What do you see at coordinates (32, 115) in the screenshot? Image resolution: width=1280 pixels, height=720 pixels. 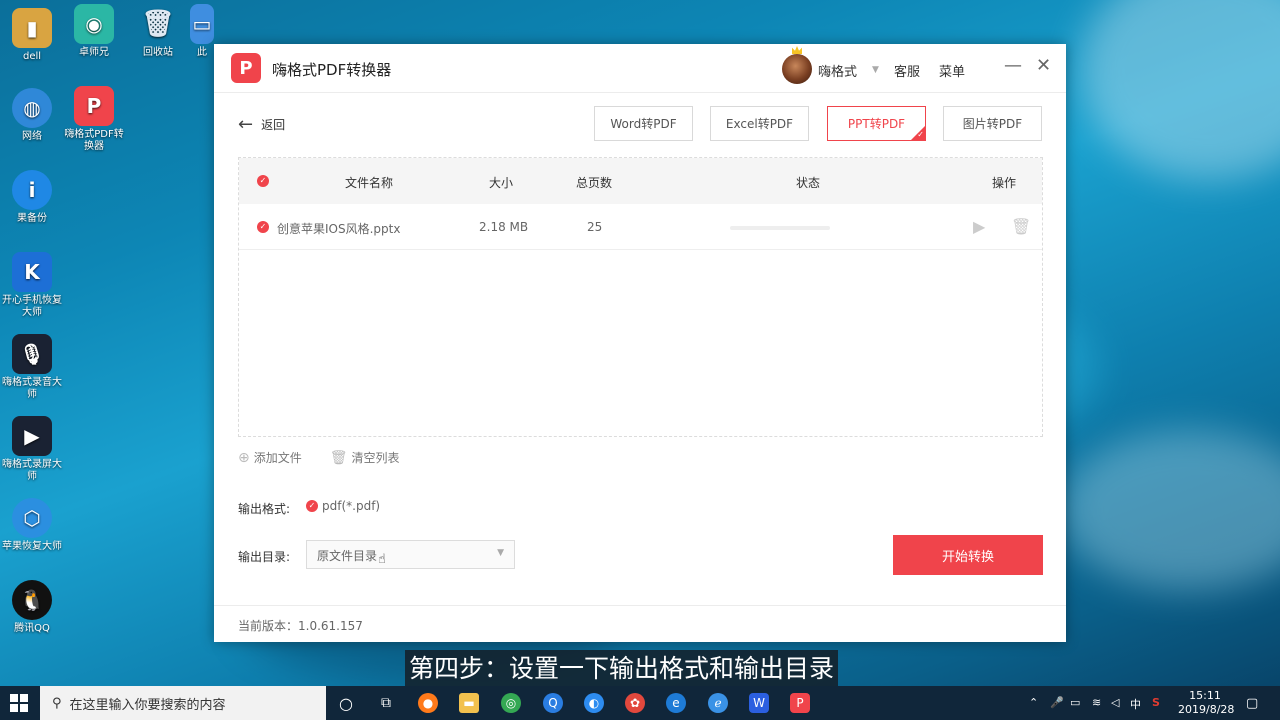 I see `desktop-icon-network: ◍ 网络` at bounding box center [32, 115].